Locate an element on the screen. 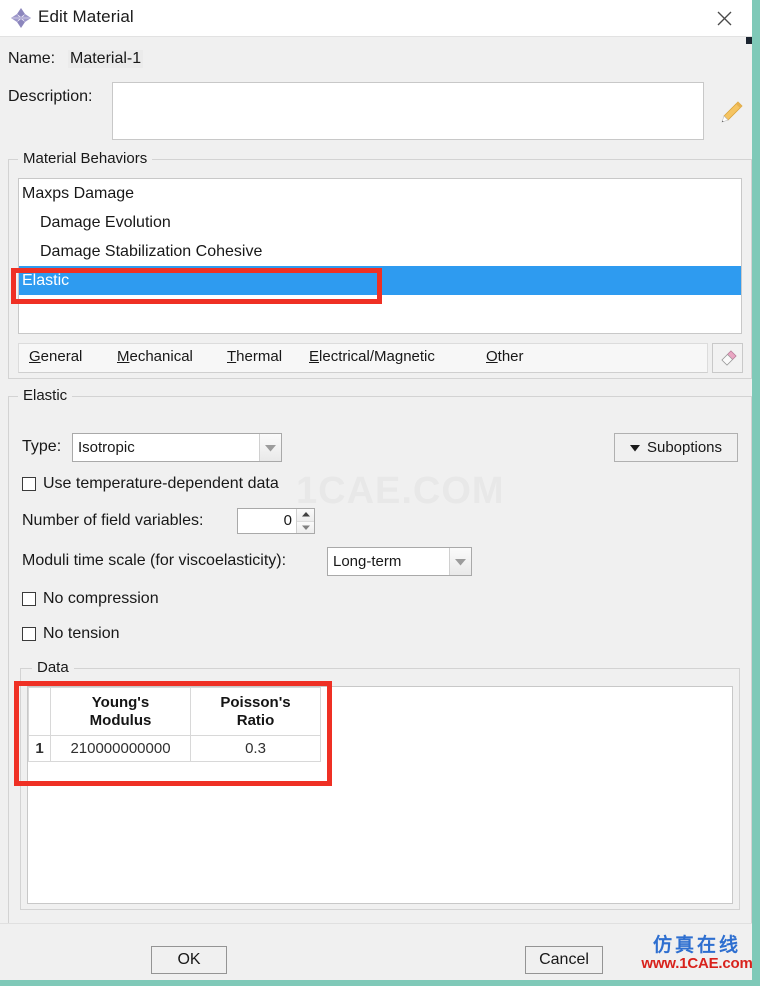 The width and height of the screenshot is (760, 986). table-row: 1 210000000000 0.3 is located at coordinates (174, 748).